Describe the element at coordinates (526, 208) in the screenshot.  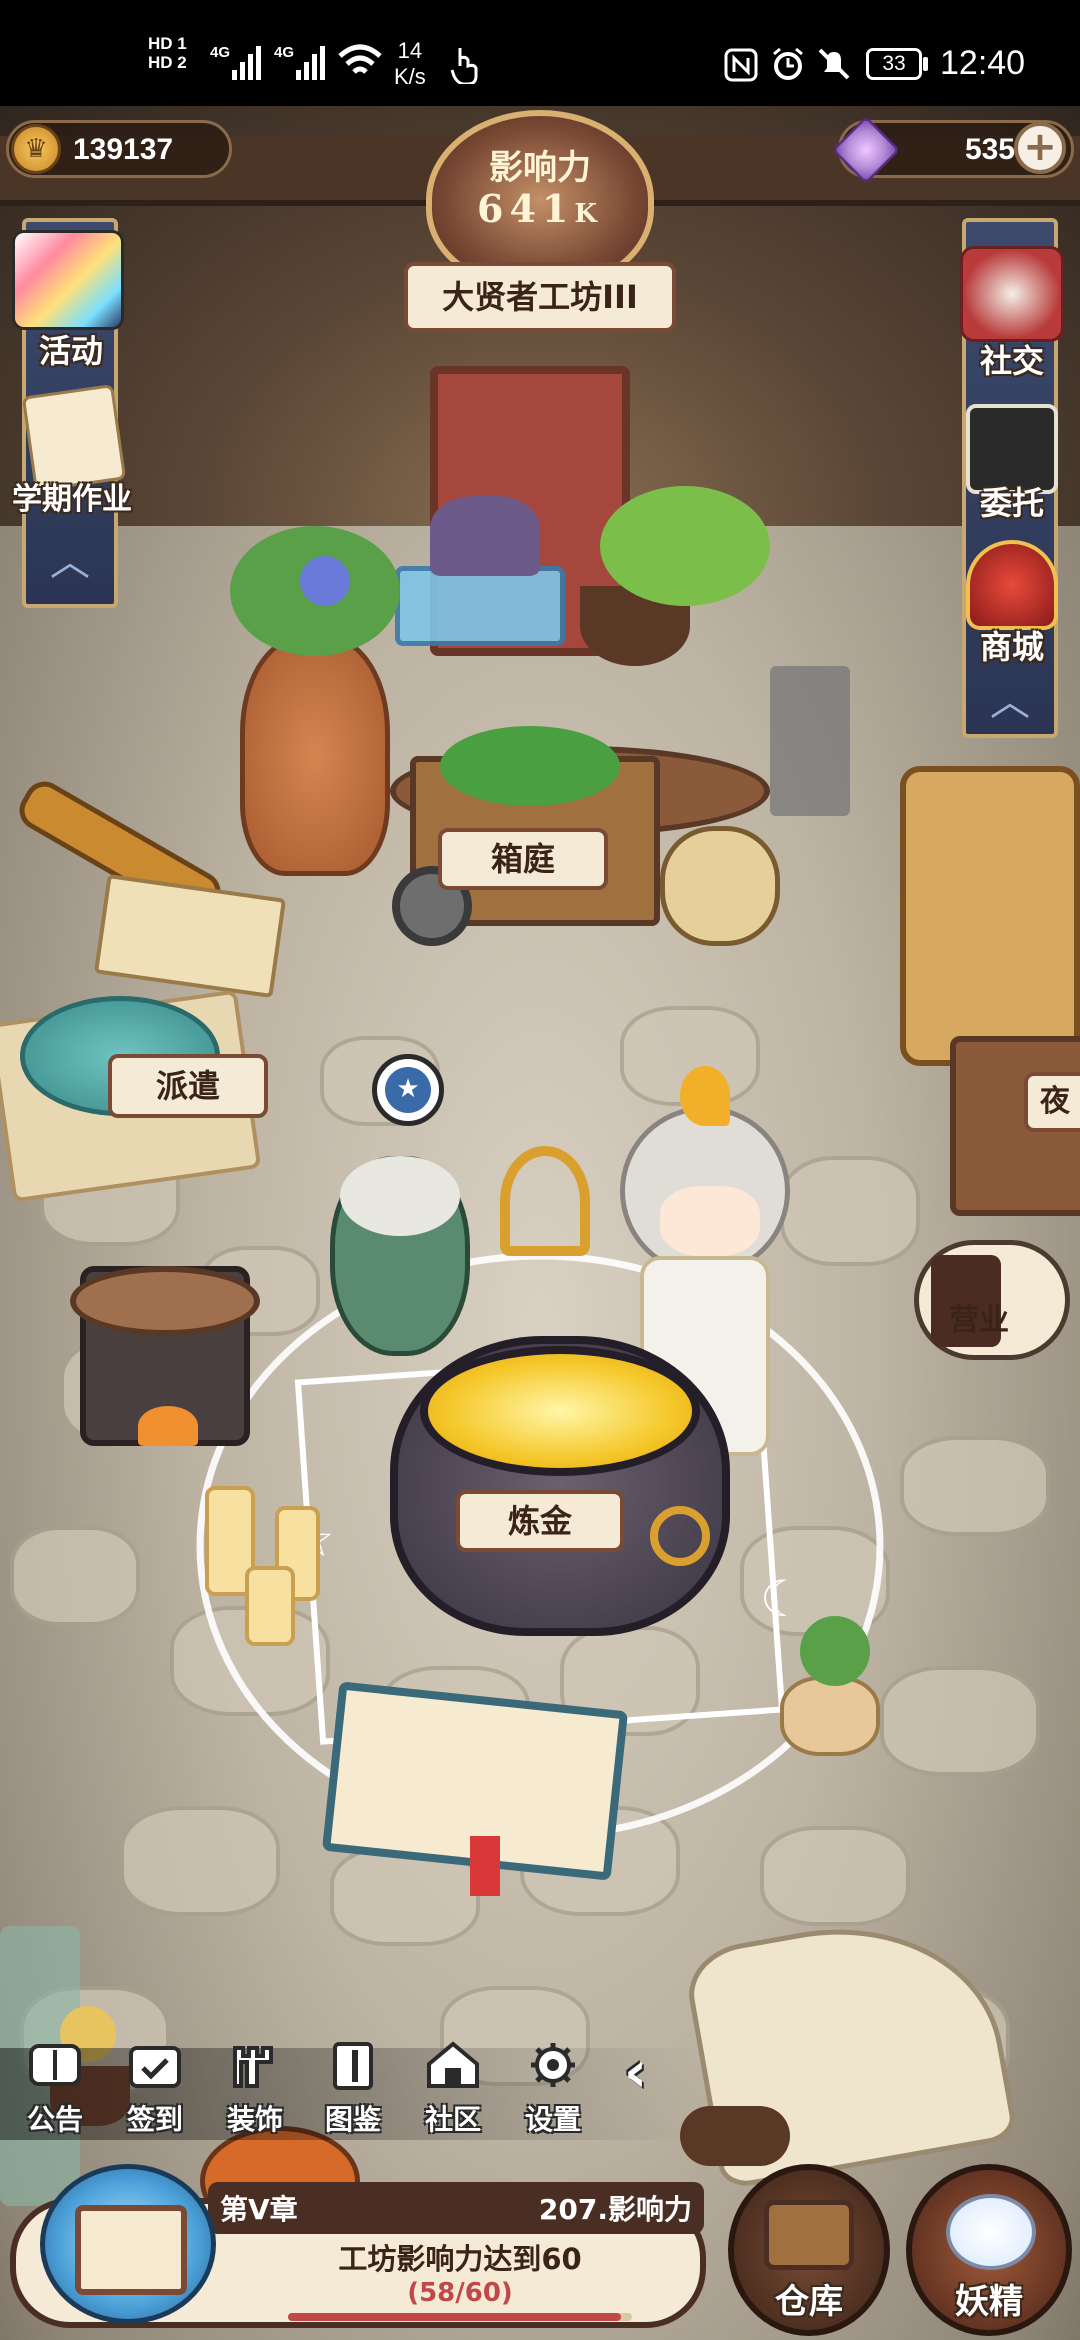
I see `influence-value: 641` at that location.